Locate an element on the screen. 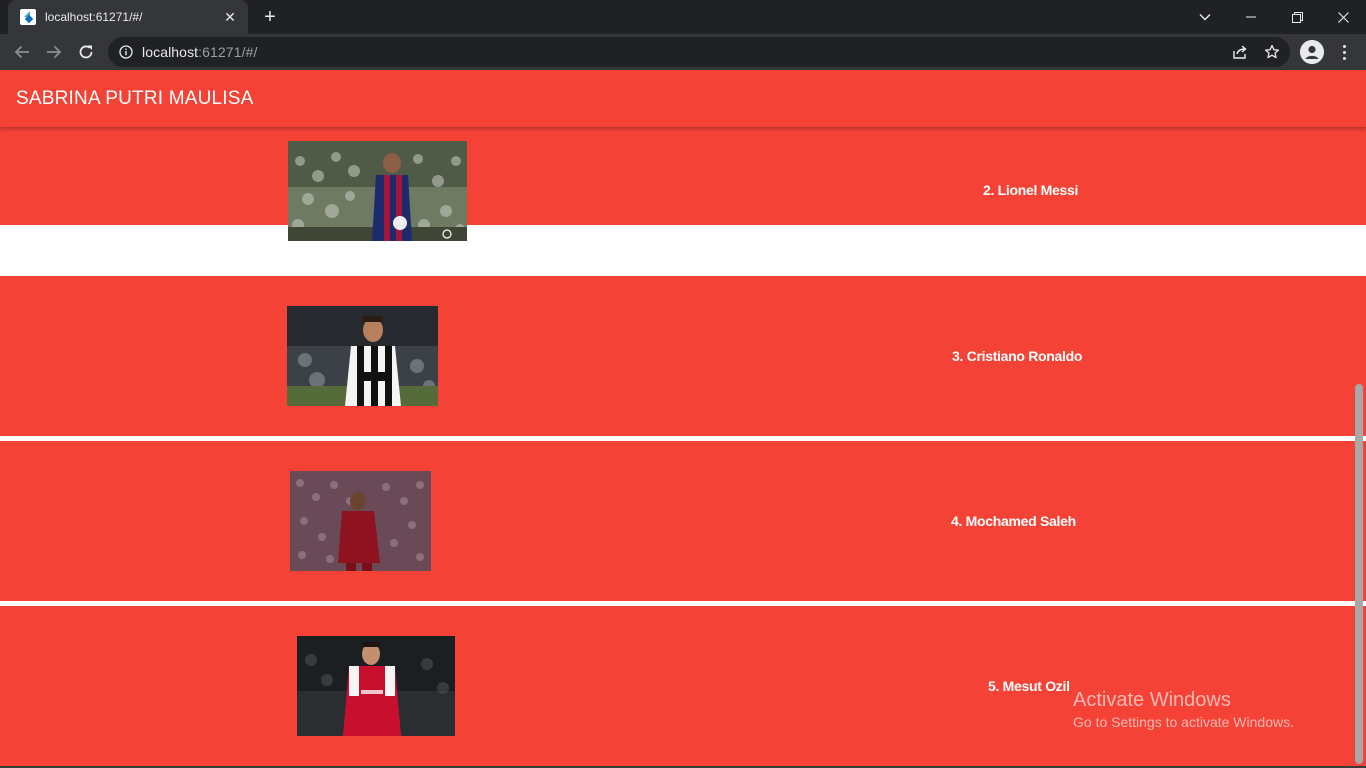 The height and width of the screenshot is (768, 1366). tab-title: localhost:61271/#/ is located at coordinates (94, 17).